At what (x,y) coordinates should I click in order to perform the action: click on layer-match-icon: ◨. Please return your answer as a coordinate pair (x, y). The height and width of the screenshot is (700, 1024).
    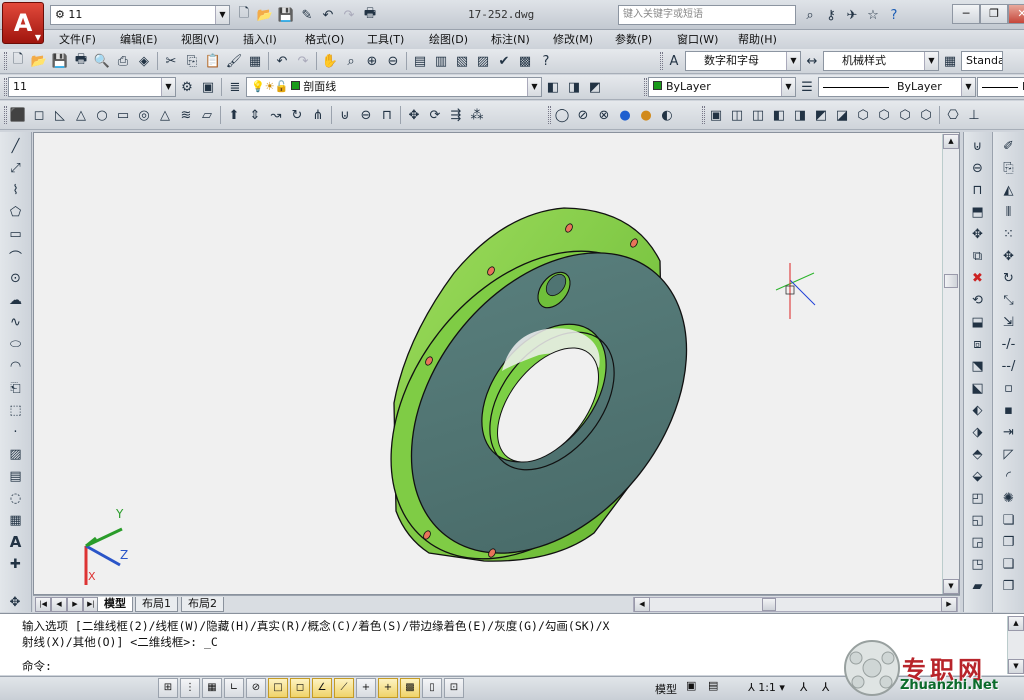
    Looking at the image, I should click on (574, 87).